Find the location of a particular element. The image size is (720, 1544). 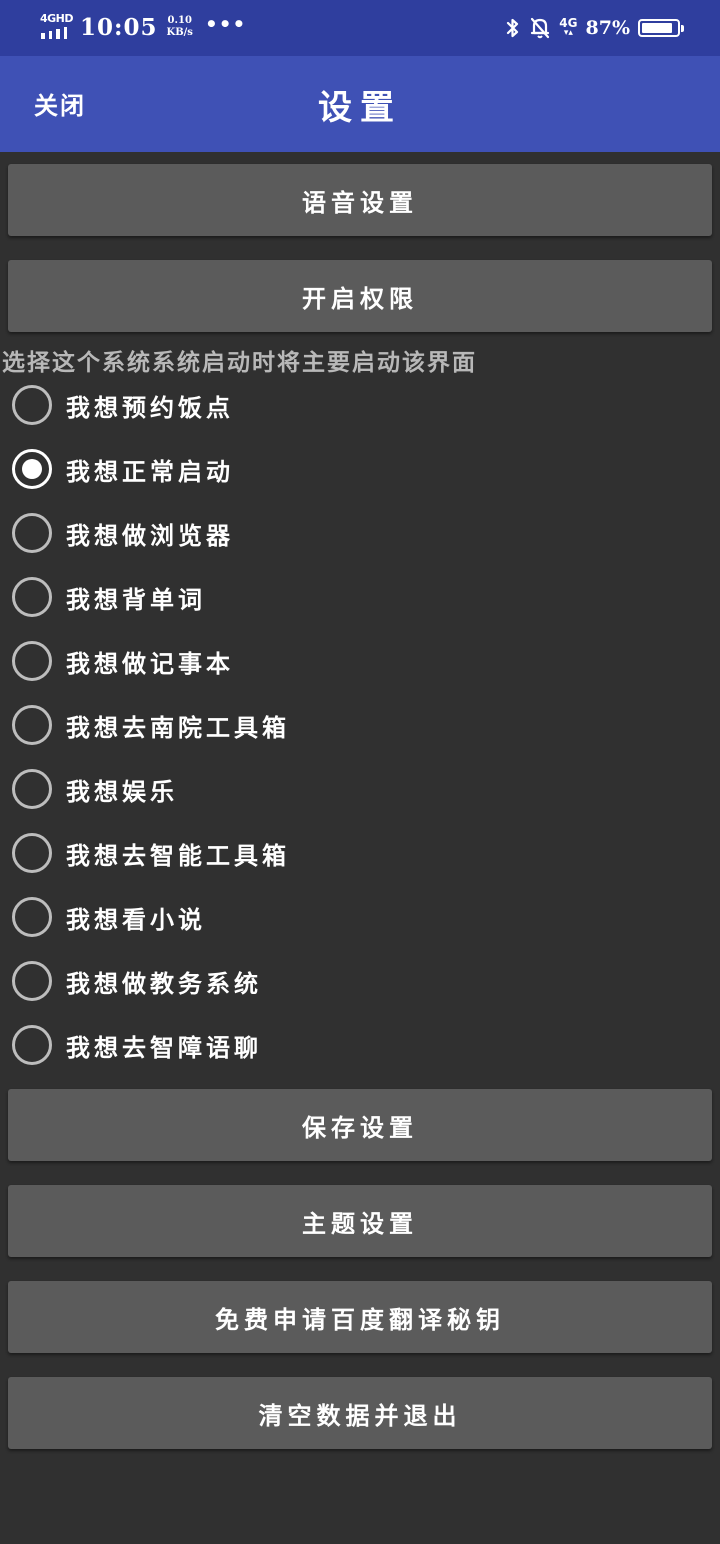

4g-data-icon: 4G ▾▴ is located at coordinates (568, 27).